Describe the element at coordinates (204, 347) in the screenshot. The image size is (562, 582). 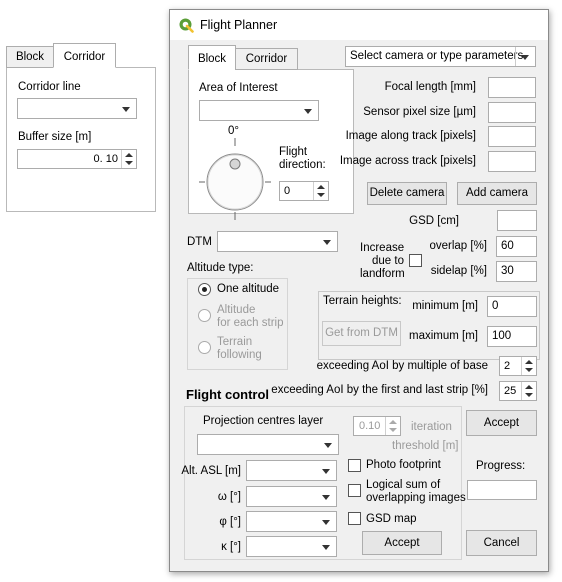
I see `terrain-following-radio` at that location.